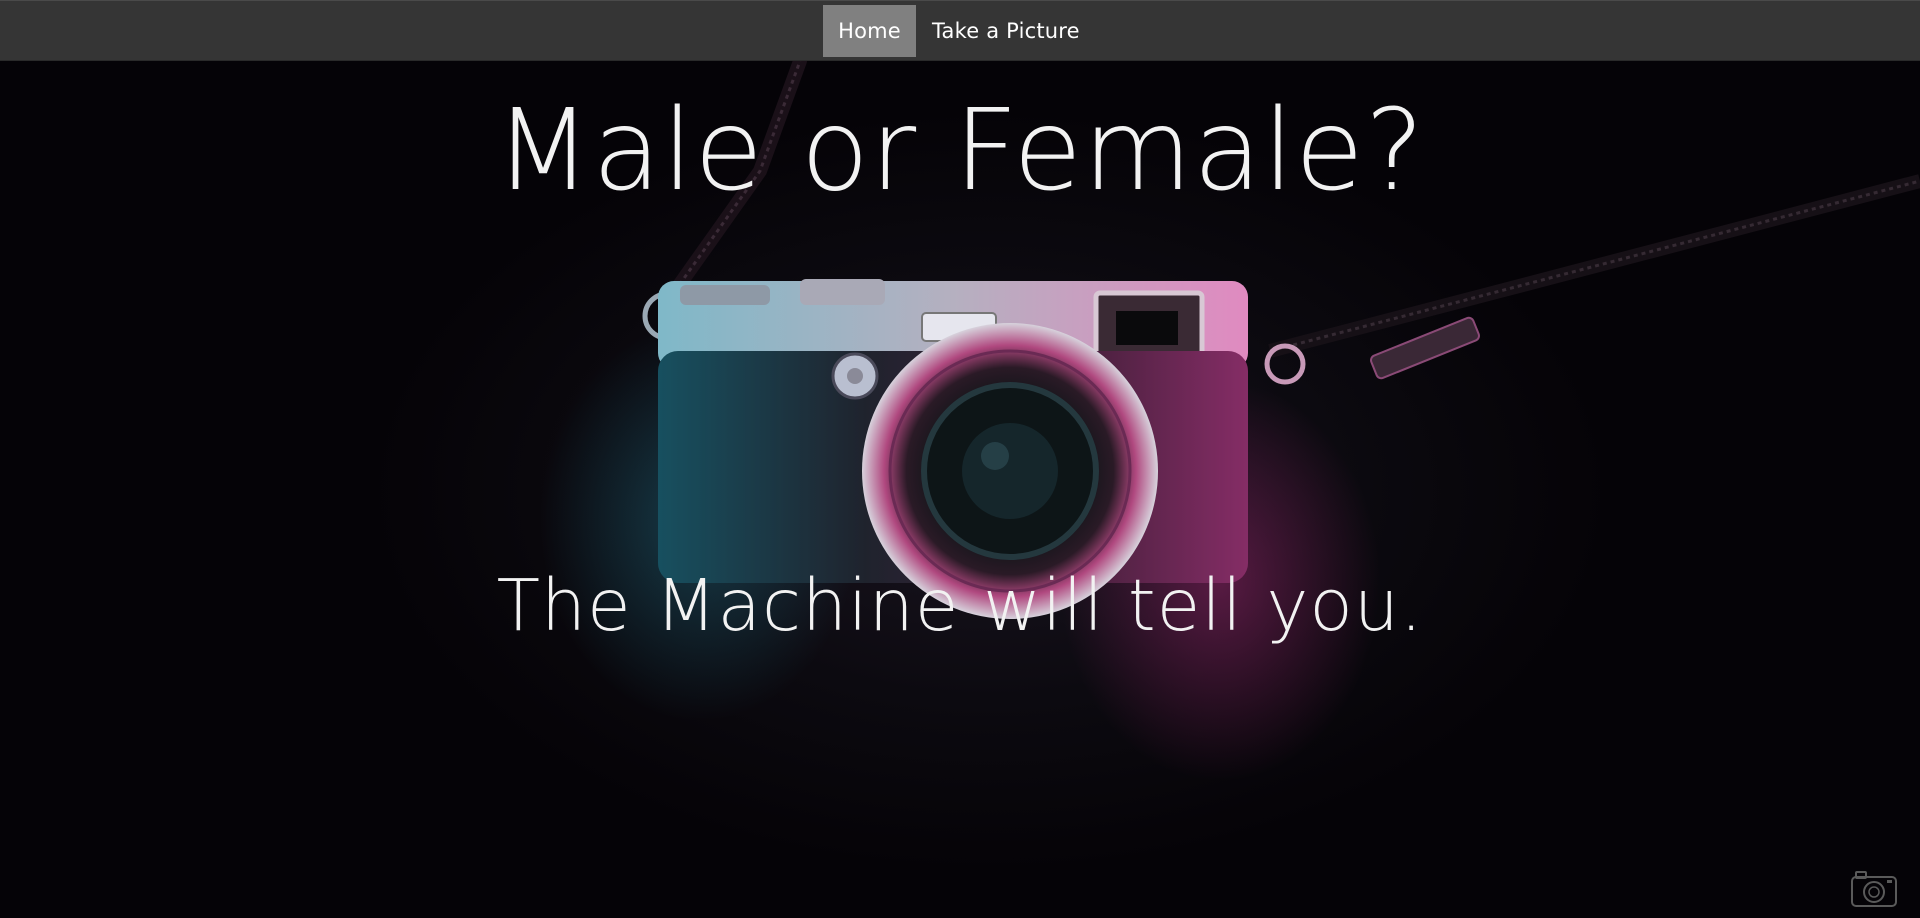  What do you see at coordinates (869, 31) in the screenshot?
I see `nav-home-link: Home` at bounding box center [869, 31].